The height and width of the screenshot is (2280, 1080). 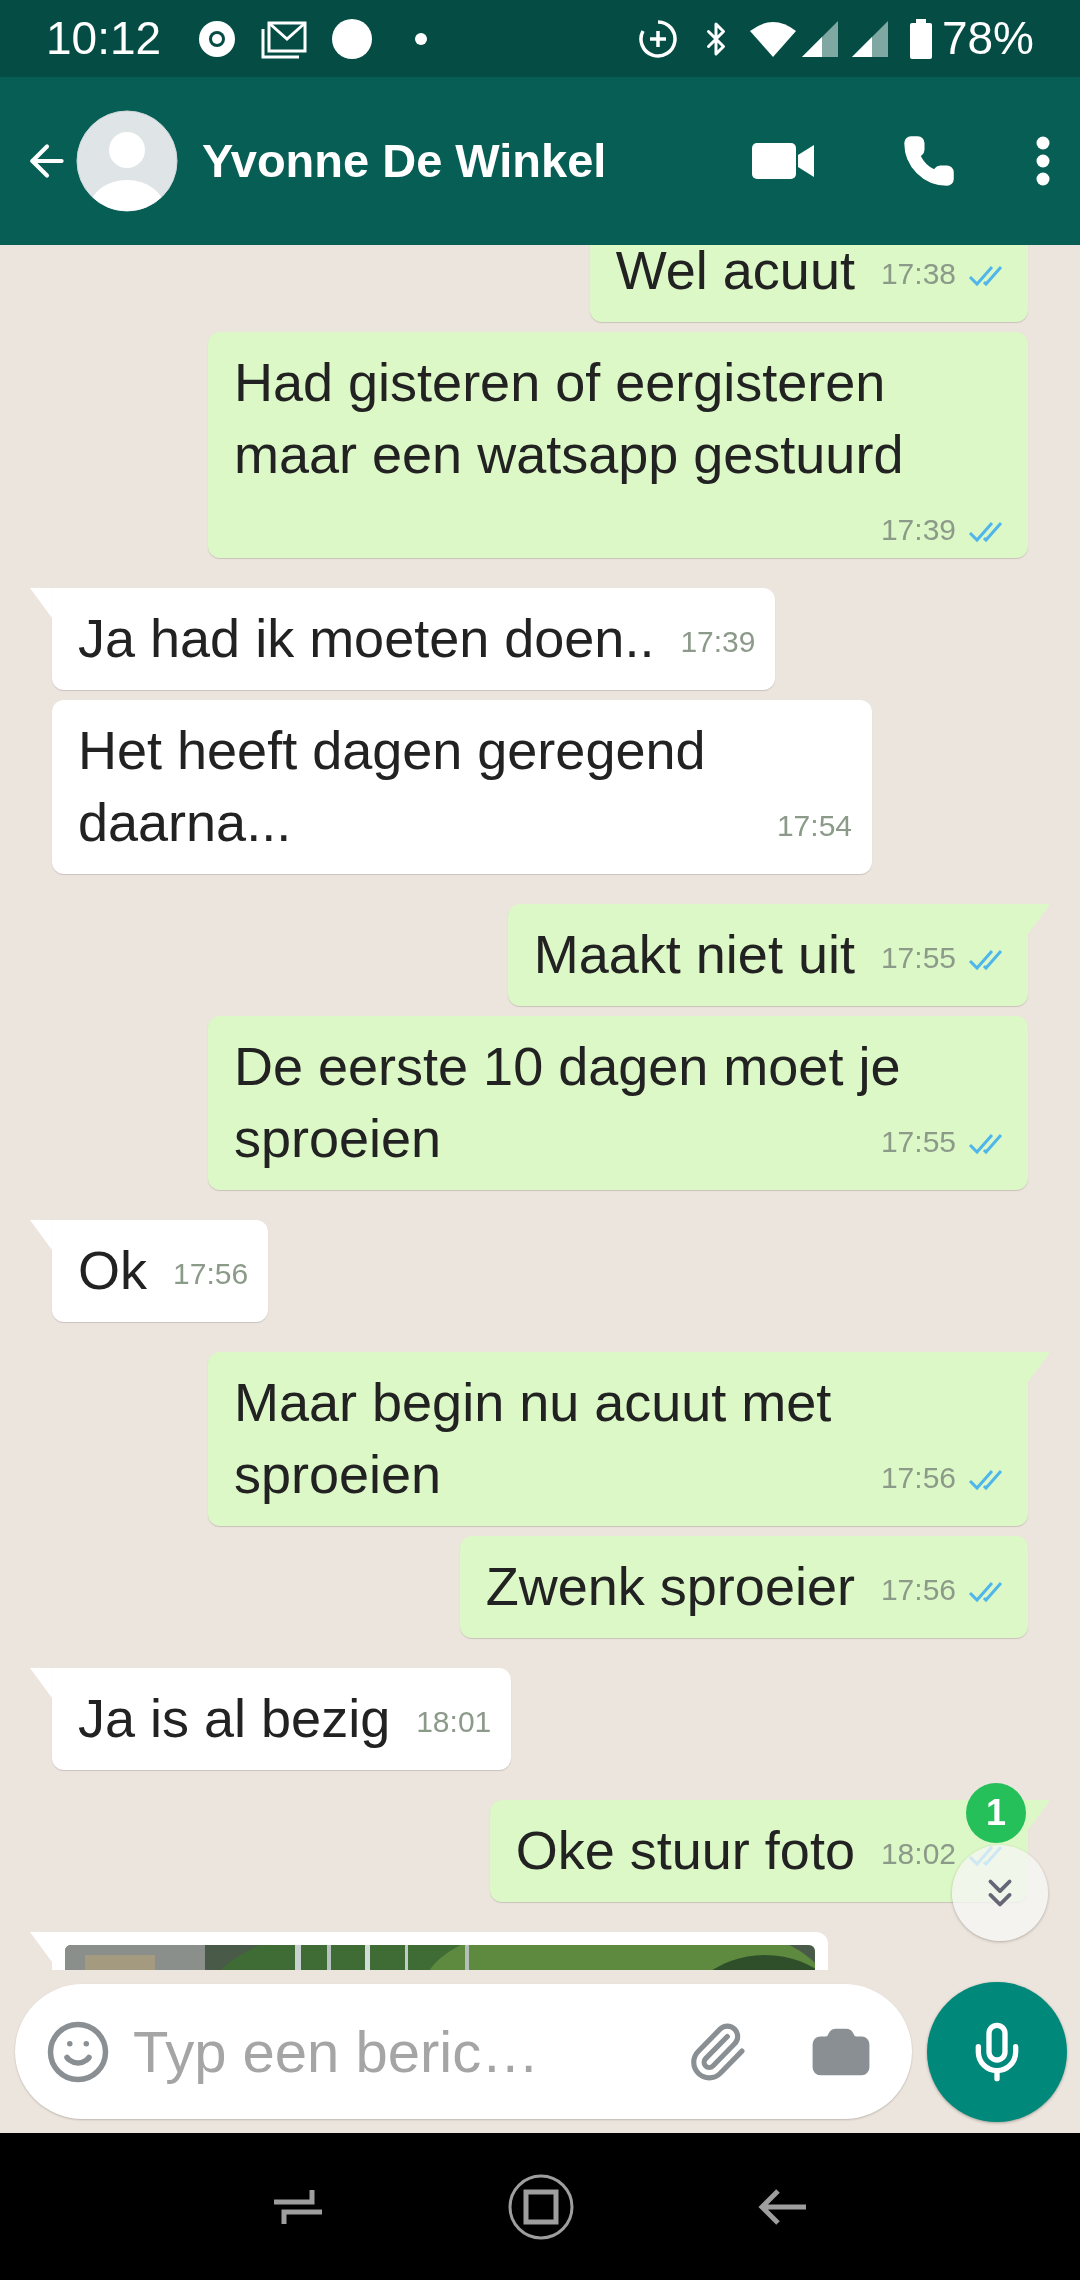 What do you see at coordinates (282, 1719) in the screenshot?
I see `incoming-message: Ja is al bezig 18:01` at bounding box center [282, 1719].